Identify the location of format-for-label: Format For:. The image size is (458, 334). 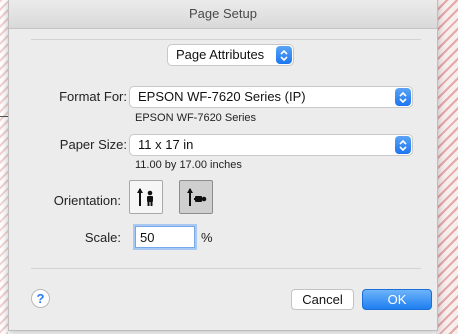
(93, 96).